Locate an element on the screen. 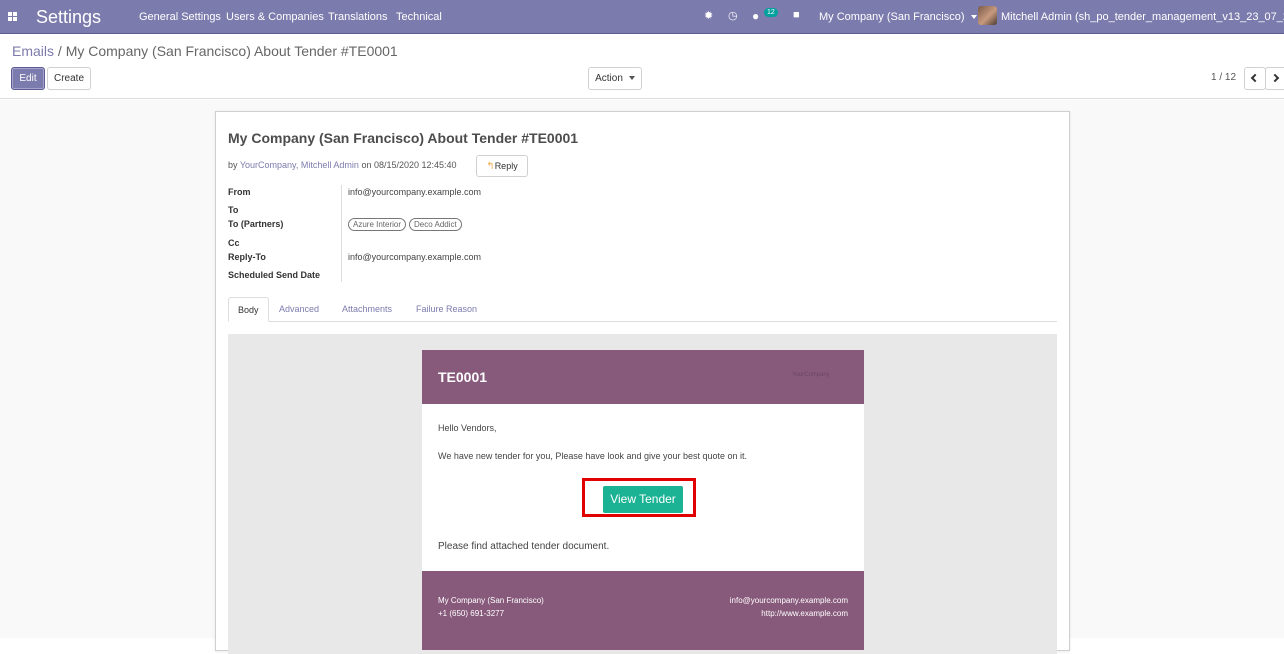  company-switcher: My Company (San Francisco) is located at coordinates (898, 17).